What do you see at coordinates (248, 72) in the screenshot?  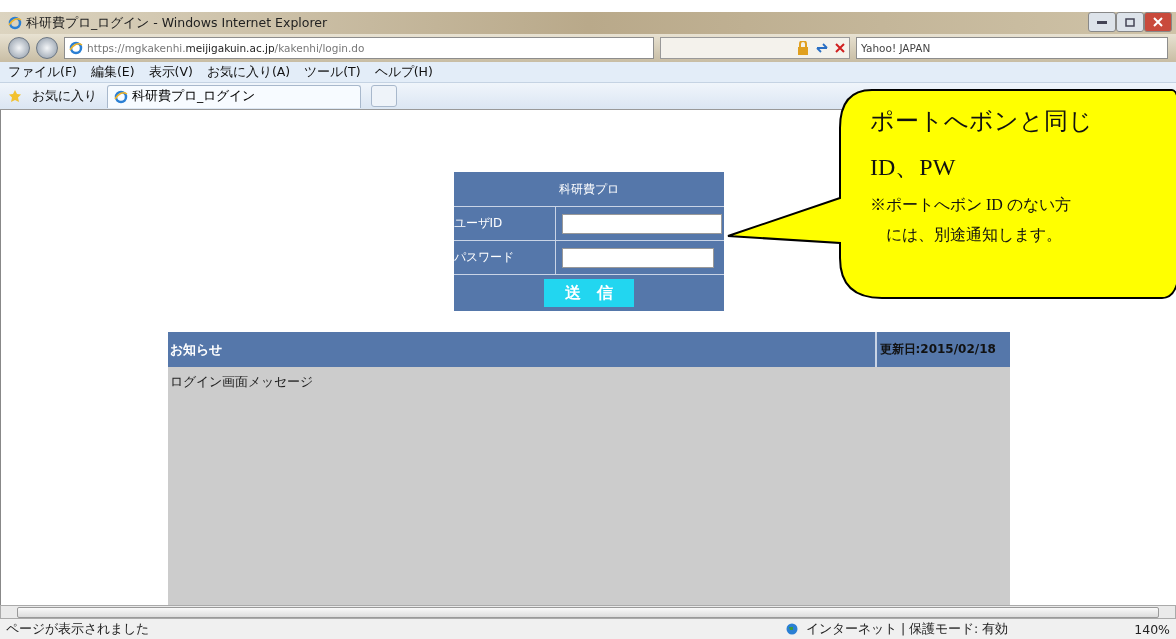 I see `menu-item: お気に入り(A)` at bounding box center [248, 72].